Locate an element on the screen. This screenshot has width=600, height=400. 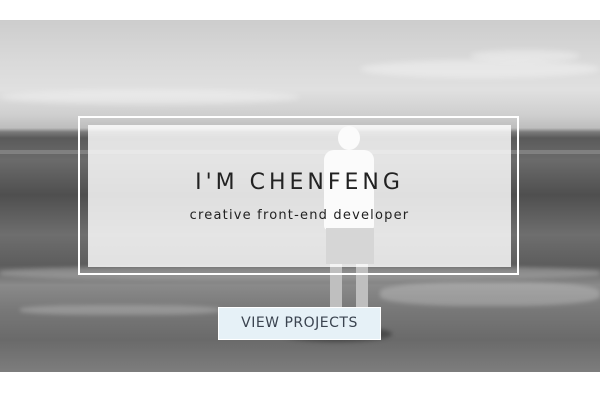
hero-subtitle: creative front-end developer is located at coordinates (299, 215).